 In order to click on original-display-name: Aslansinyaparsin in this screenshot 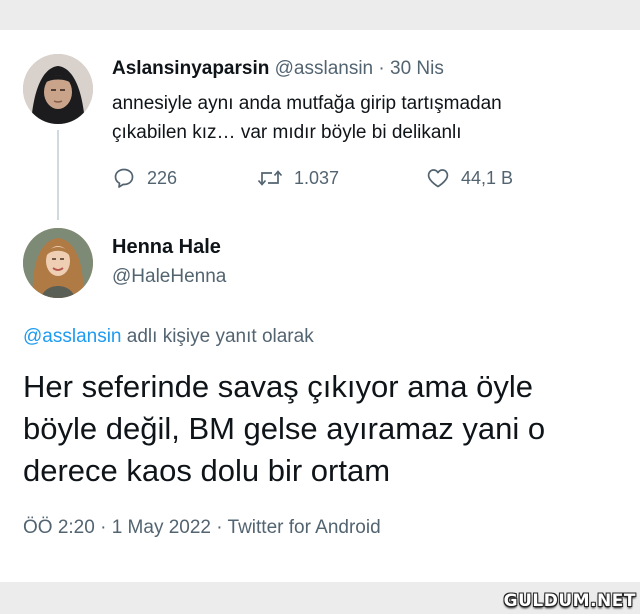, I will do `click(190, 68)`.